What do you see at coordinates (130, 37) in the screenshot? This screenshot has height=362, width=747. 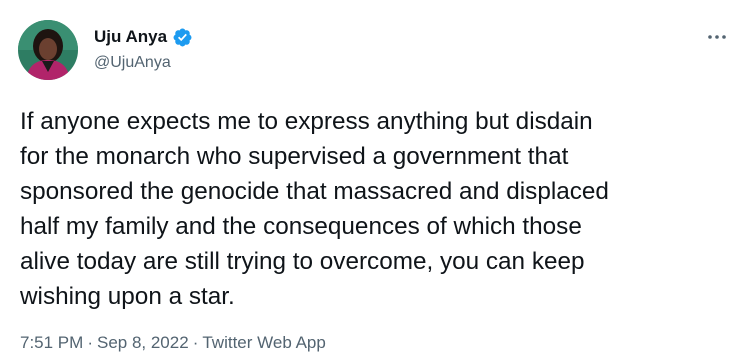 I see `author-display-name: Uju Anya` at bounding box center [130, 37].